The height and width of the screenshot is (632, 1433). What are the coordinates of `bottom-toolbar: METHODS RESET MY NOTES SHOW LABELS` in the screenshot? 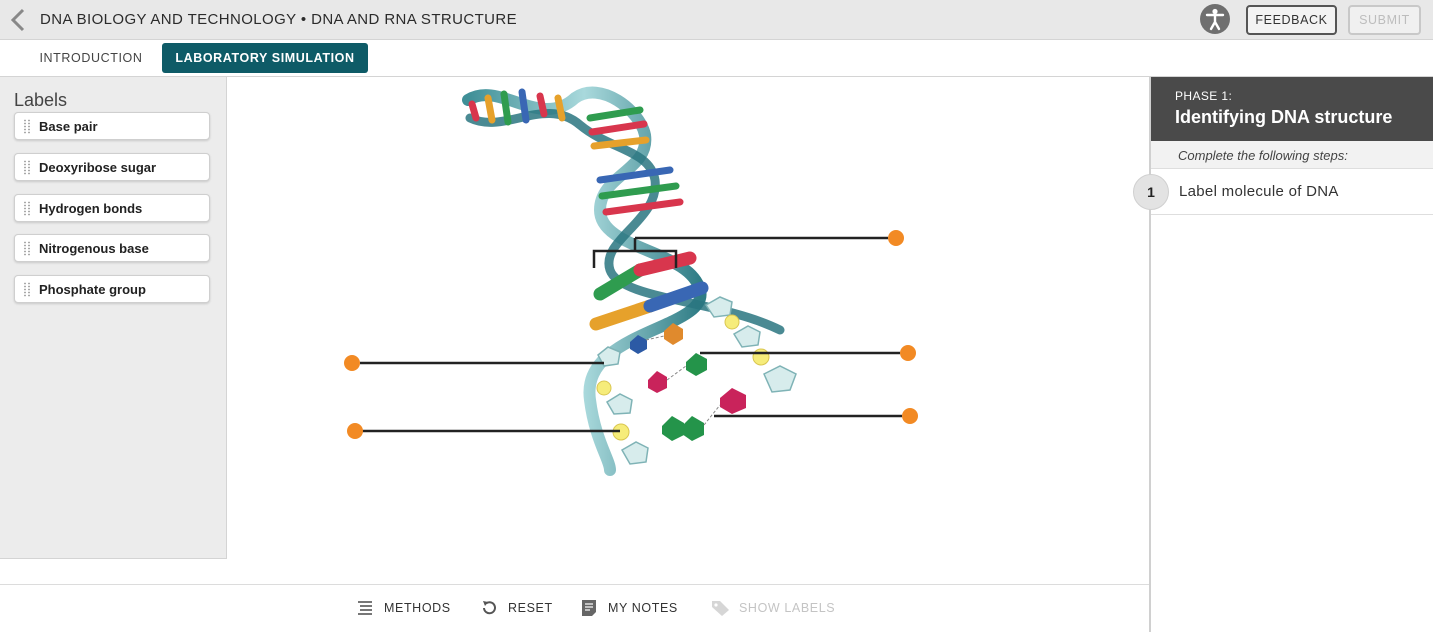 It's located at (574, 608).